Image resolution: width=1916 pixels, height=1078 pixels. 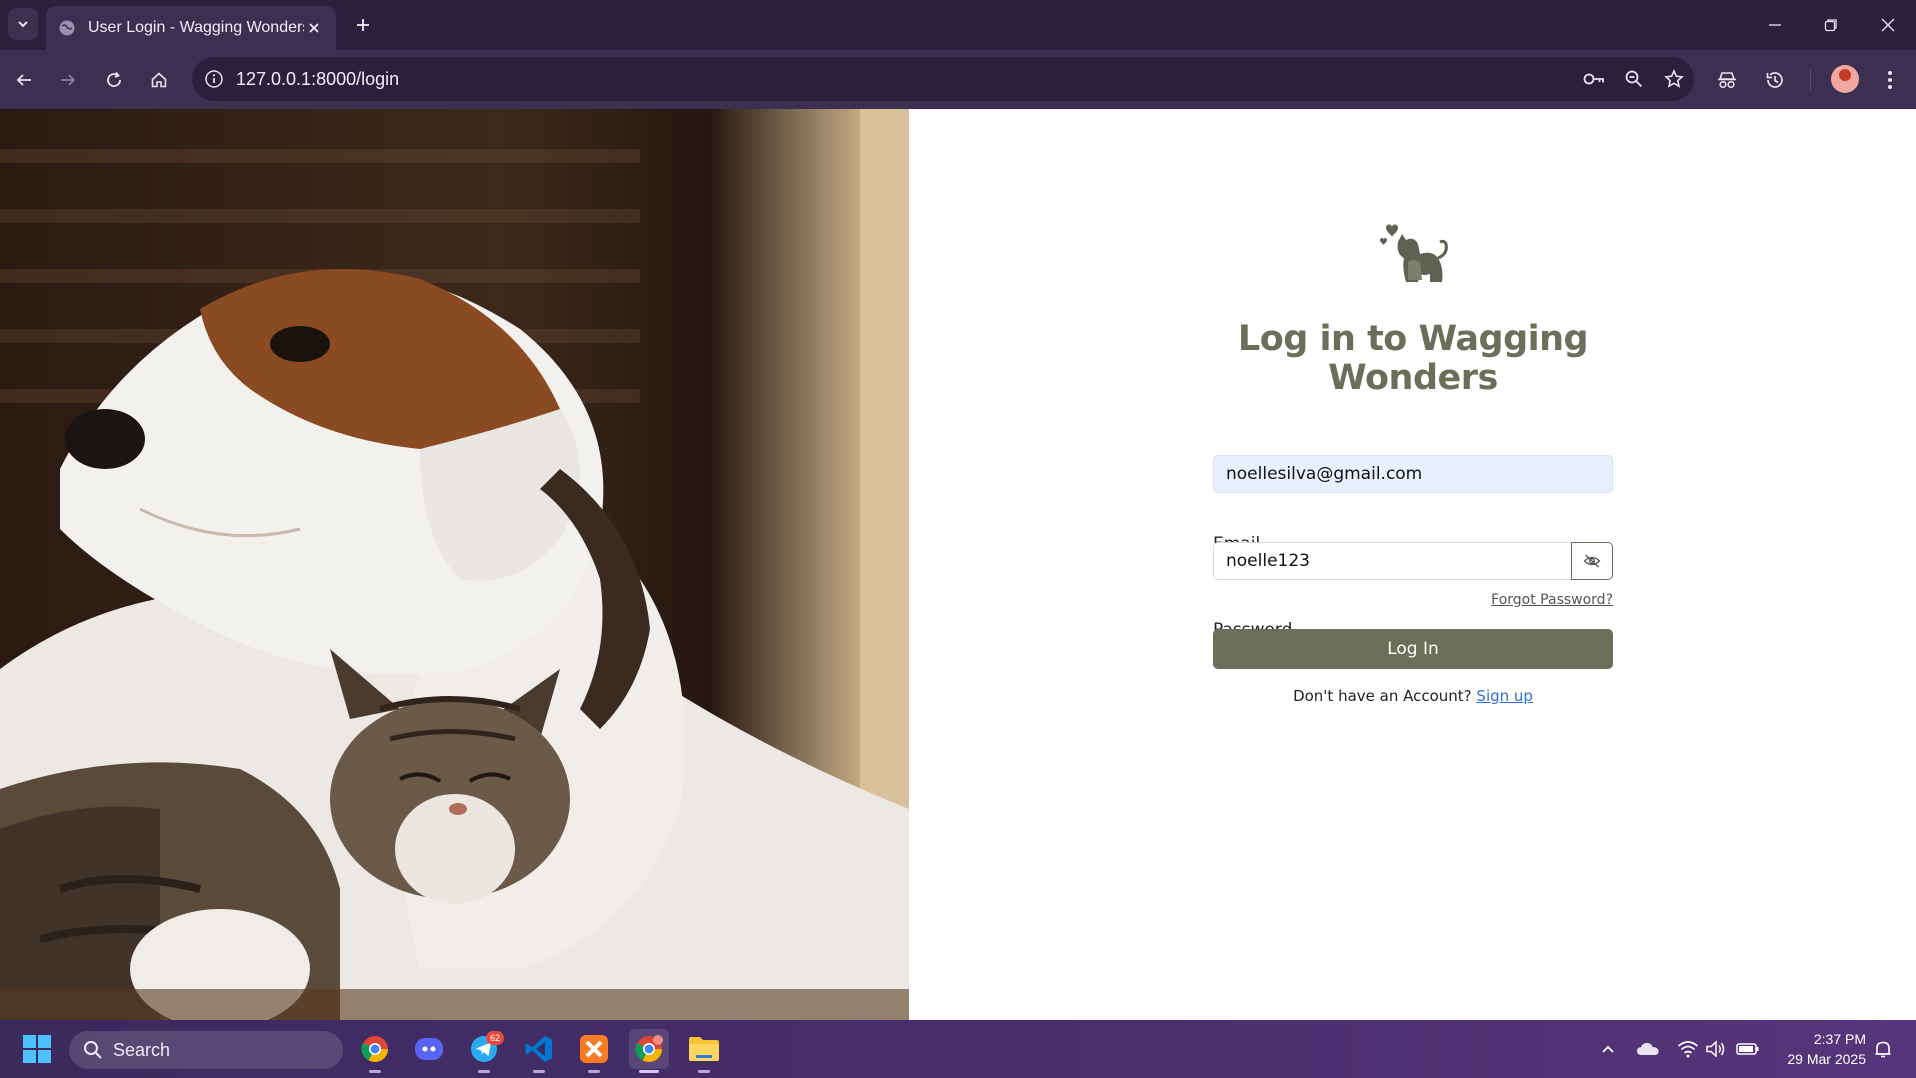 I want to click on windows-logo-icon, so click(x=37, y=1049).